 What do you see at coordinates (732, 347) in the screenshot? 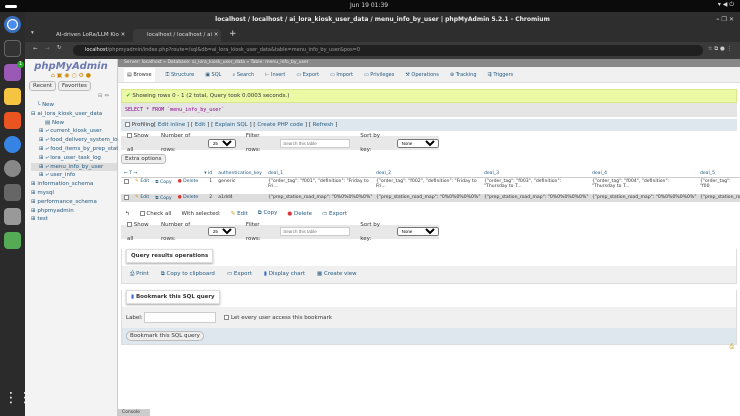
I see `print-view-icon: ⎙` at bounding box center [732, 347].